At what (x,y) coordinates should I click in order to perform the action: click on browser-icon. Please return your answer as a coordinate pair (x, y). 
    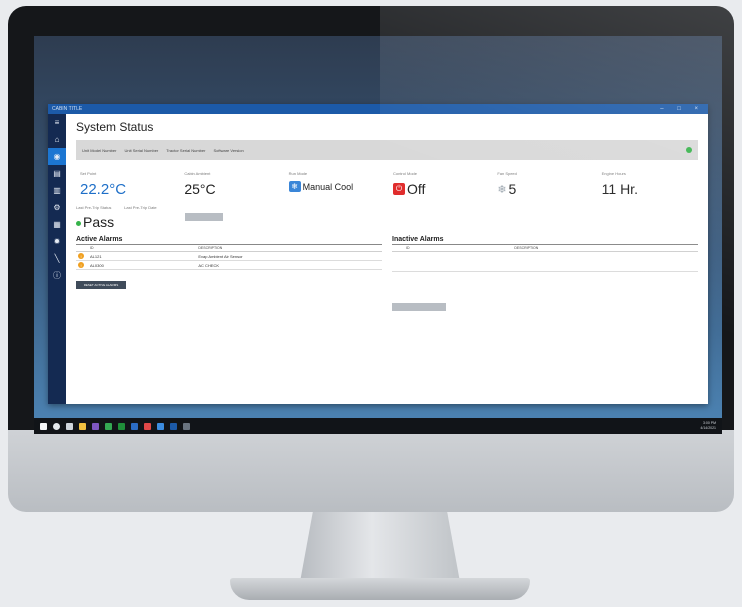
    Looking at the image, I should click on (108, 426).